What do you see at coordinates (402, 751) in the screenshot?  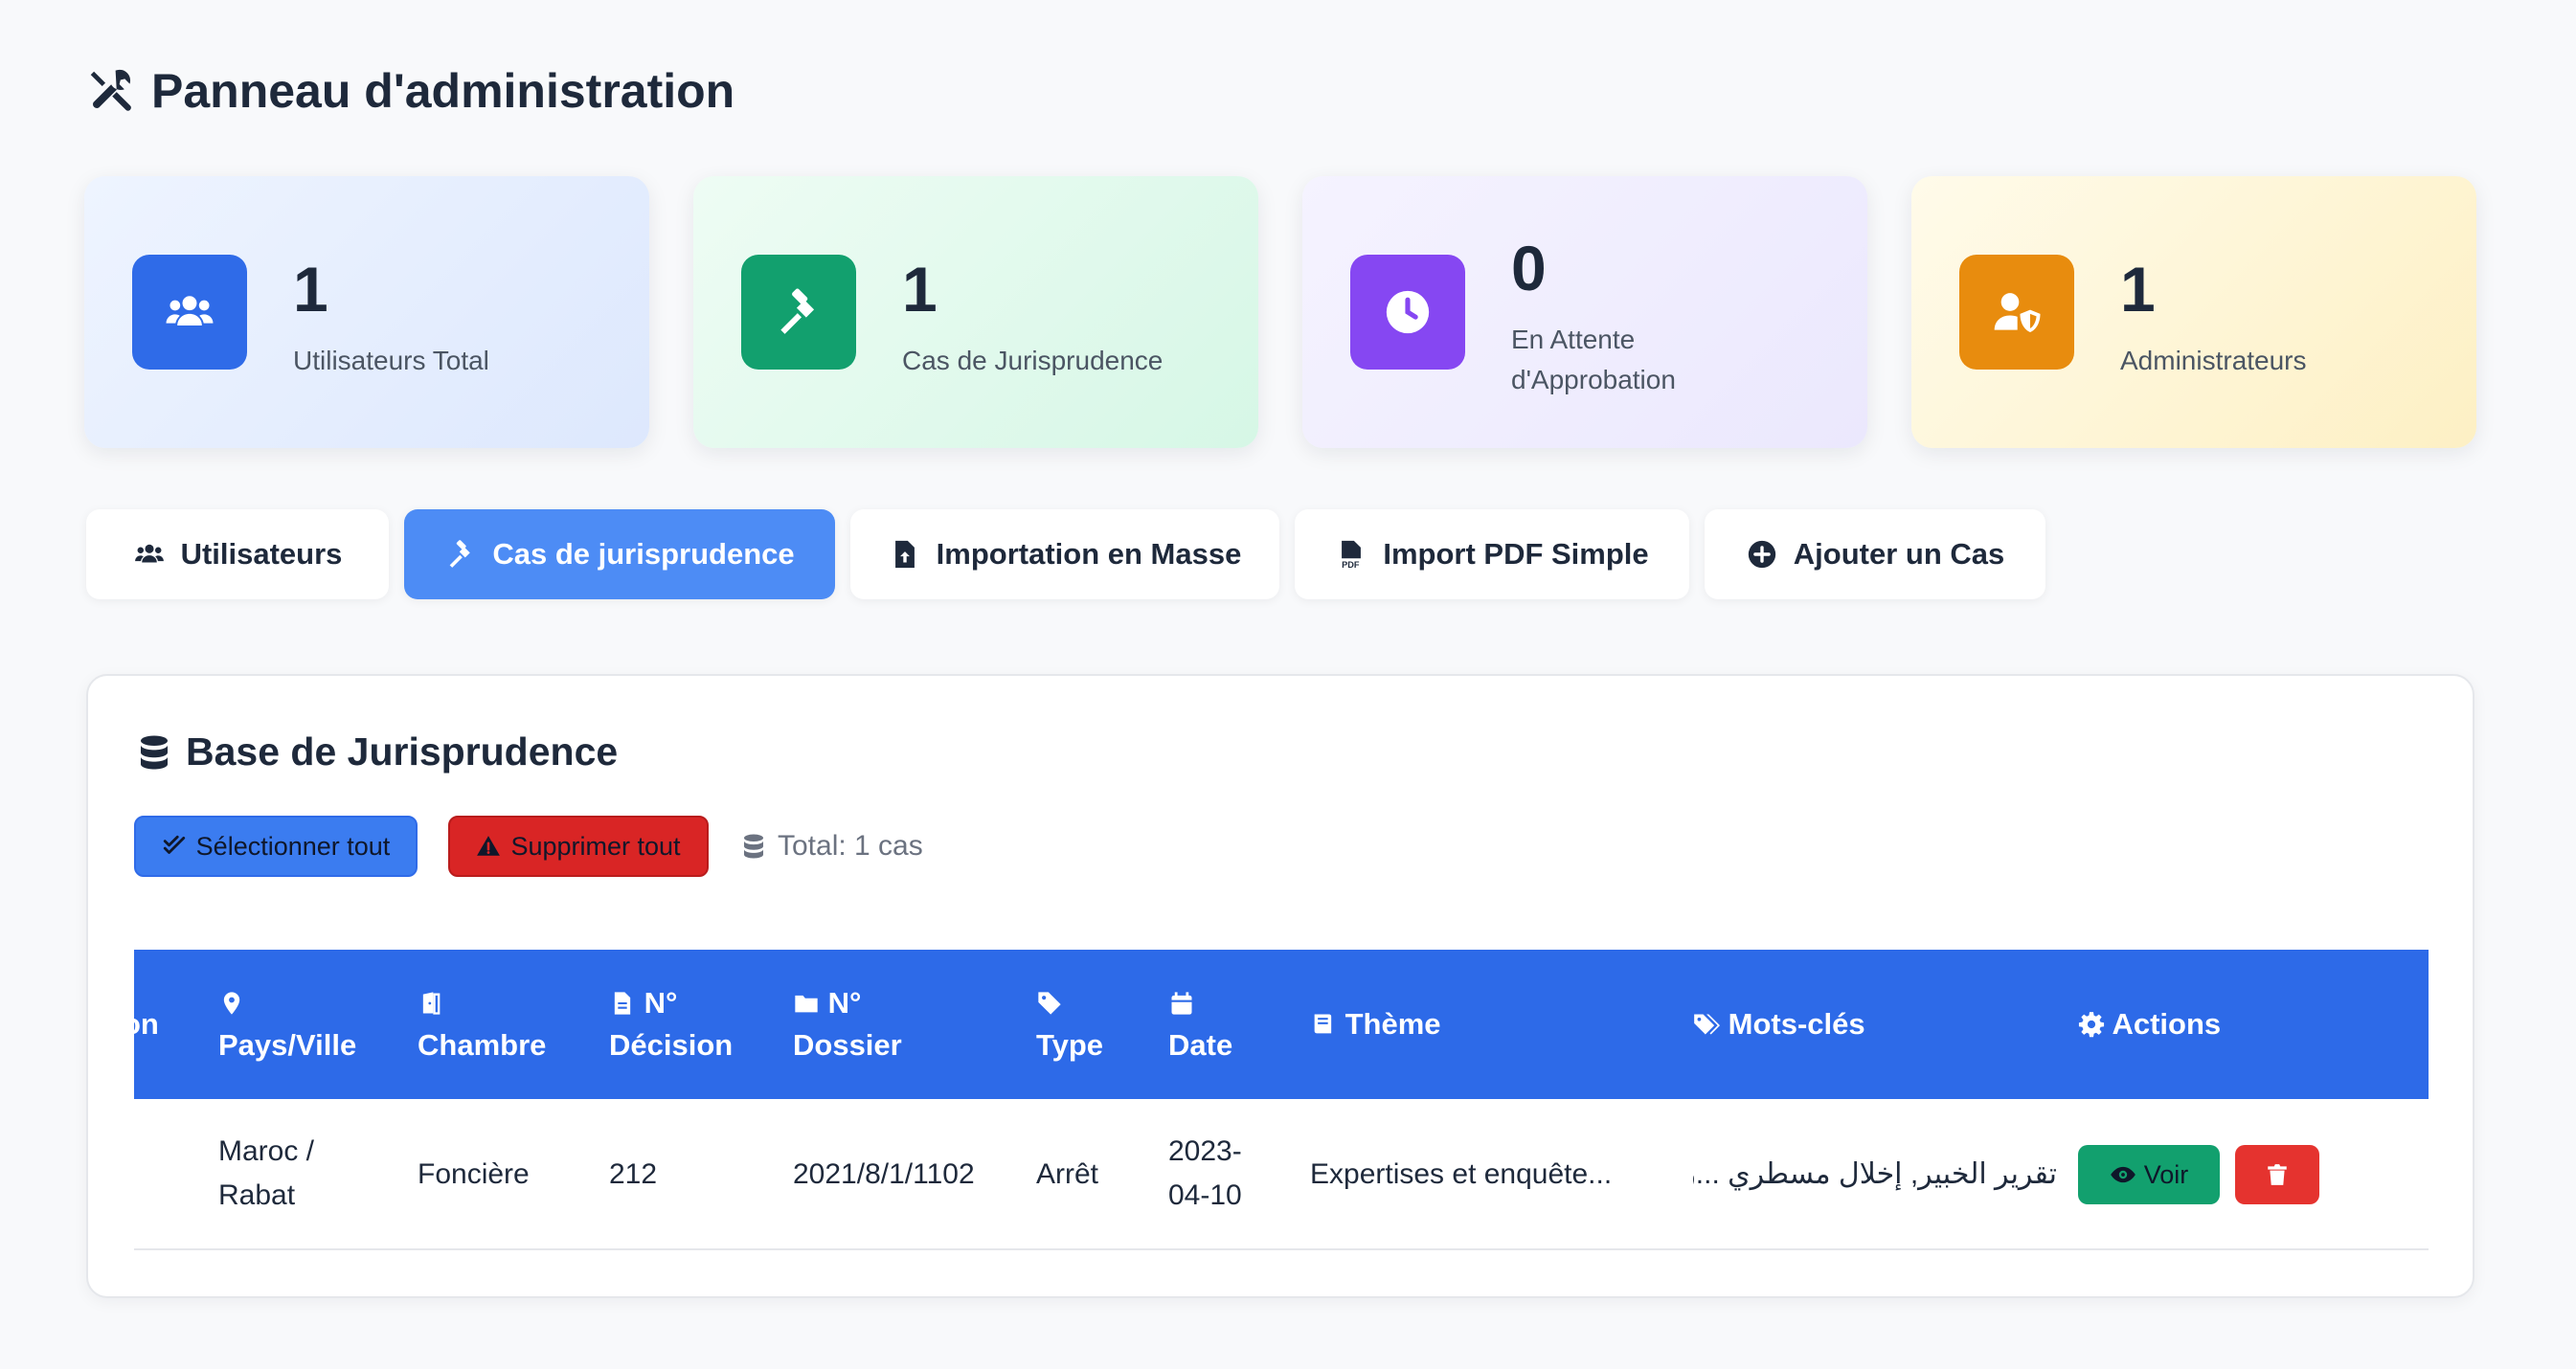 I see `panel-title-text: Base de Jurisprudence` at bounding box center [402, 751].